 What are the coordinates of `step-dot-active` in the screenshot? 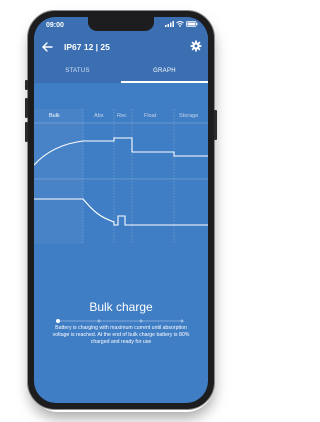 It's located at (58, 321).